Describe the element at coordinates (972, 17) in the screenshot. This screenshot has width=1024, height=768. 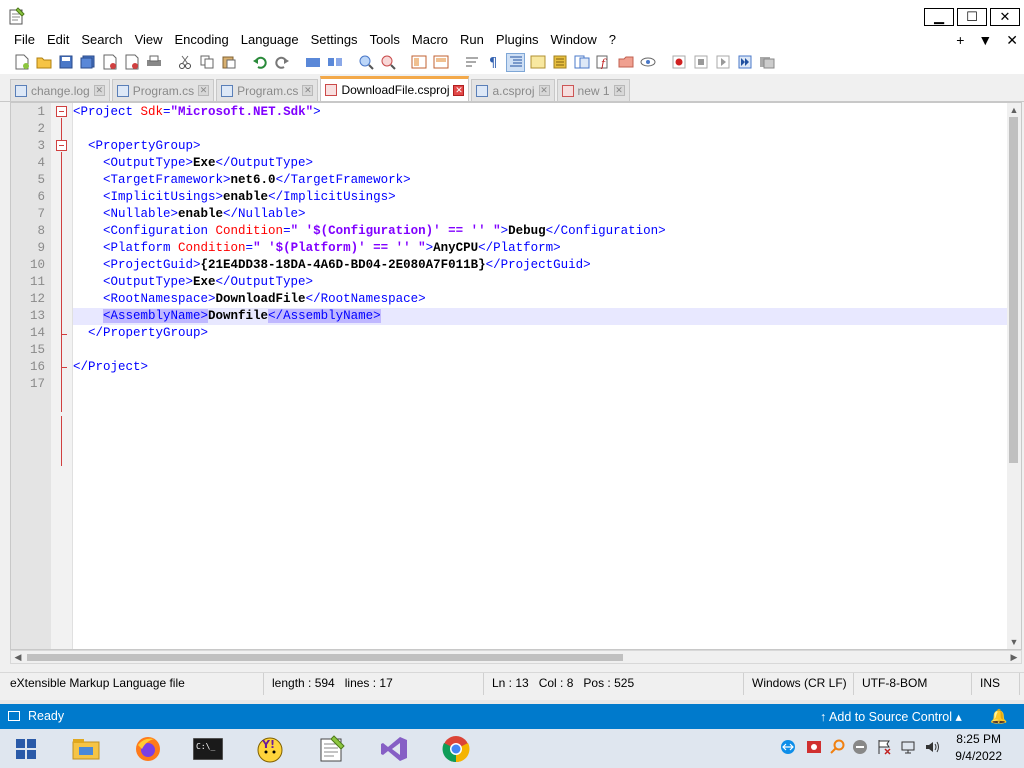
I see `maximize-button: ☐` at that location.